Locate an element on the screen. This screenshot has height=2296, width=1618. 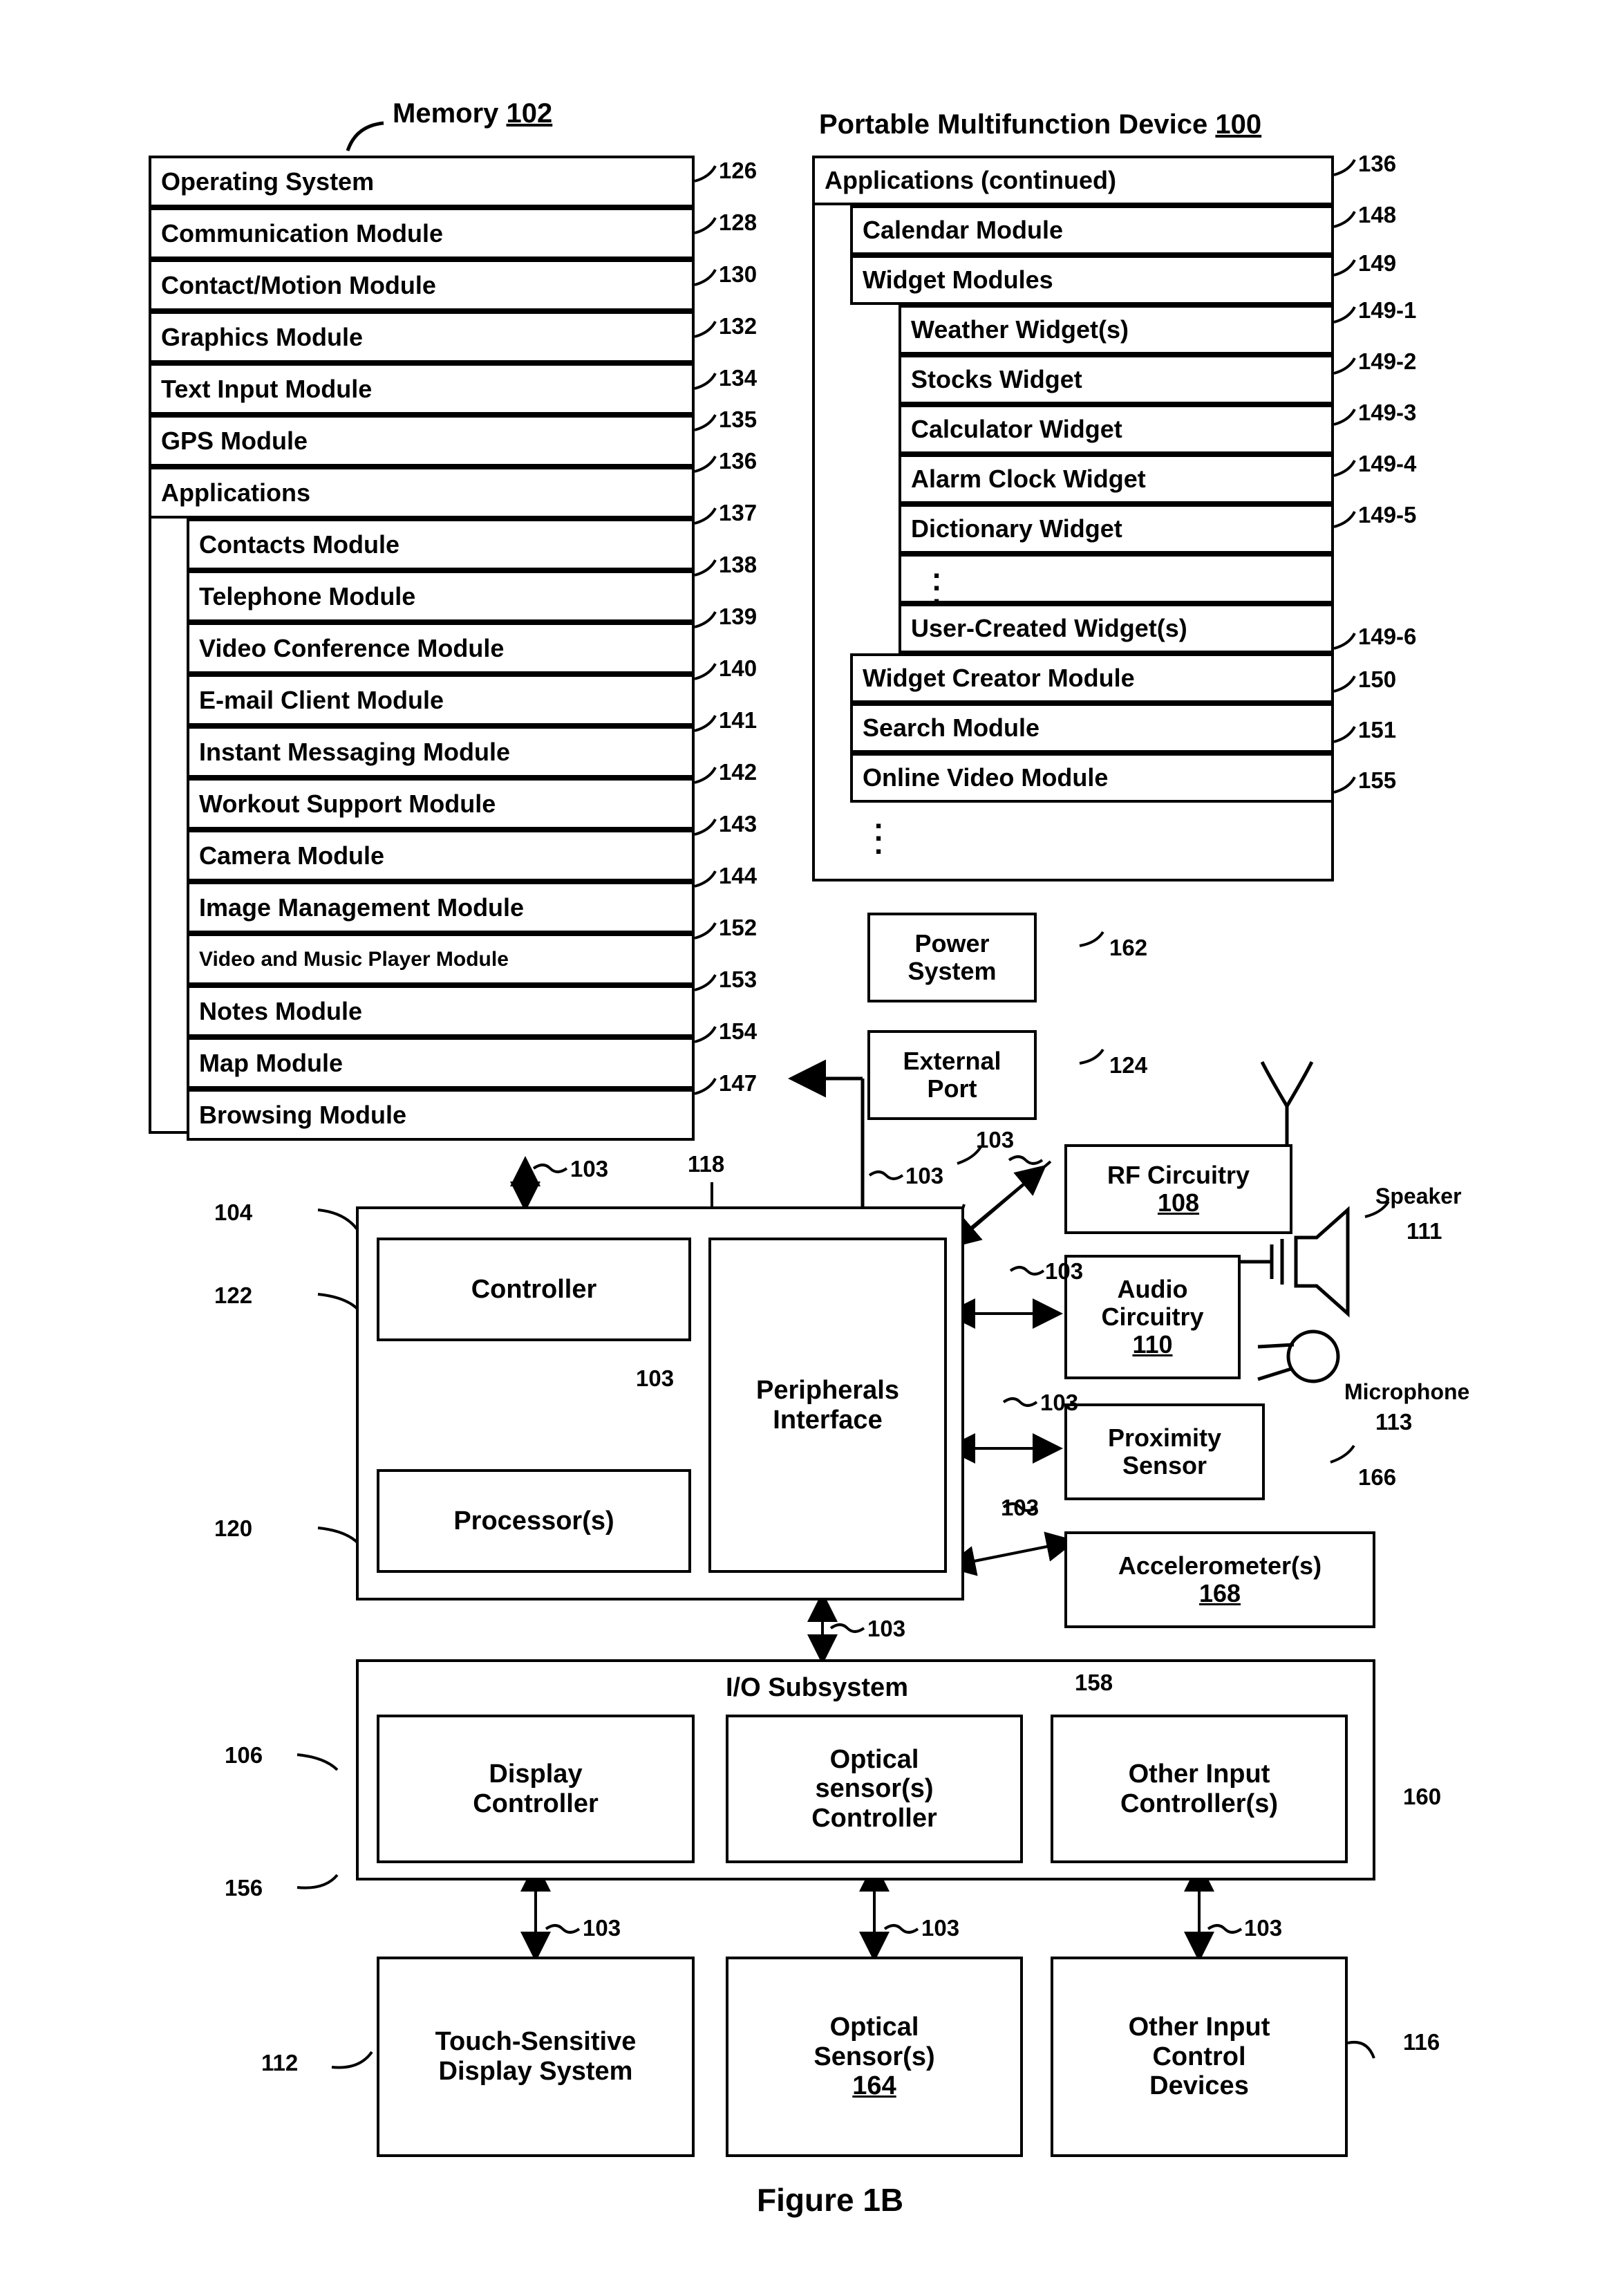
memory-ref-4: 134 is located at coordinates (738, 378).